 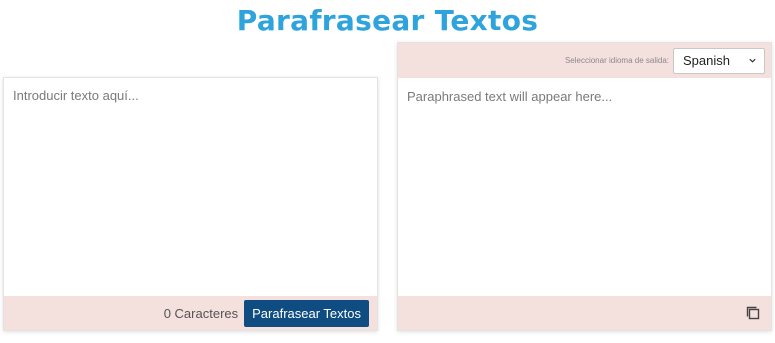 I want to click on chevron-down-icon, so click(x=752, y=60).